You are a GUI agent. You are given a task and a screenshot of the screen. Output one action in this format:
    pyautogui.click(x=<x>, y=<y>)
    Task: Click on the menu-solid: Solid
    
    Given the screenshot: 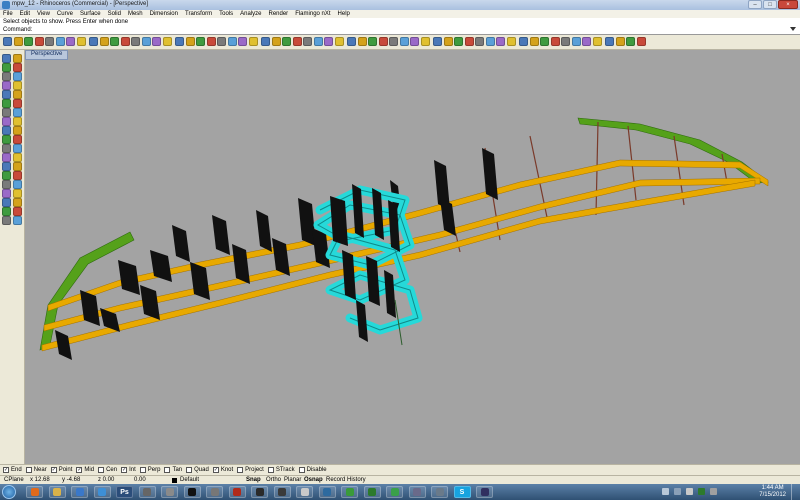 What is the action you would take?
    pyautogui.click(x=114, y=14)
    